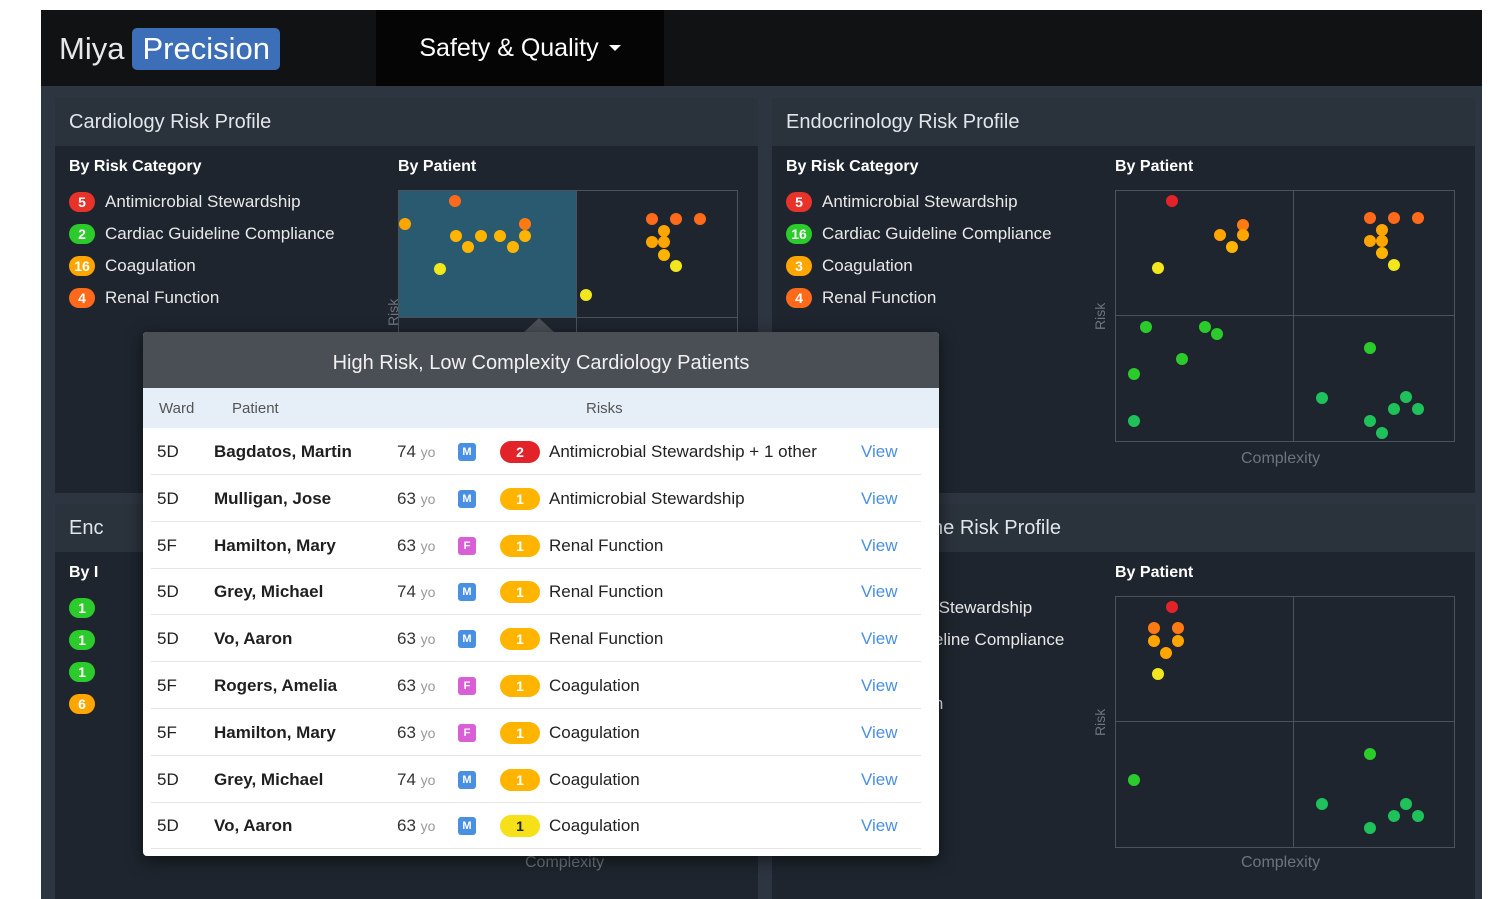 Image resolution: width=1506 pixels, height=899 pixels. I want to click on risk-category-item: 16 Coagulation, so click(202, 266).